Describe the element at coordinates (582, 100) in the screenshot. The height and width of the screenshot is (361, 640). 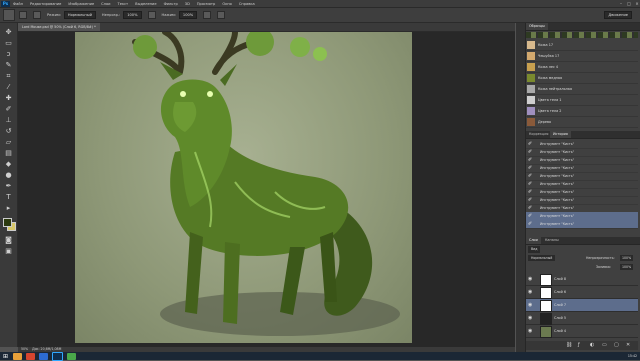
I see `swatch-row: Цвета тела 1` at that location.